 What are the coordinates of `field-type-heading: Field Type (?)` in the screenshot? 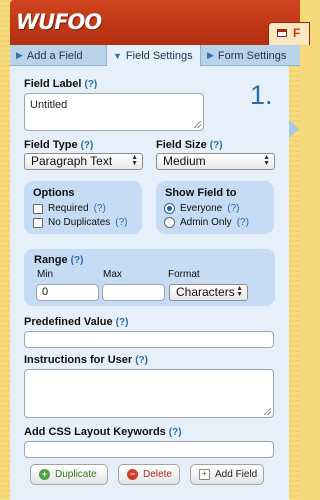 It's located at (58, 145).